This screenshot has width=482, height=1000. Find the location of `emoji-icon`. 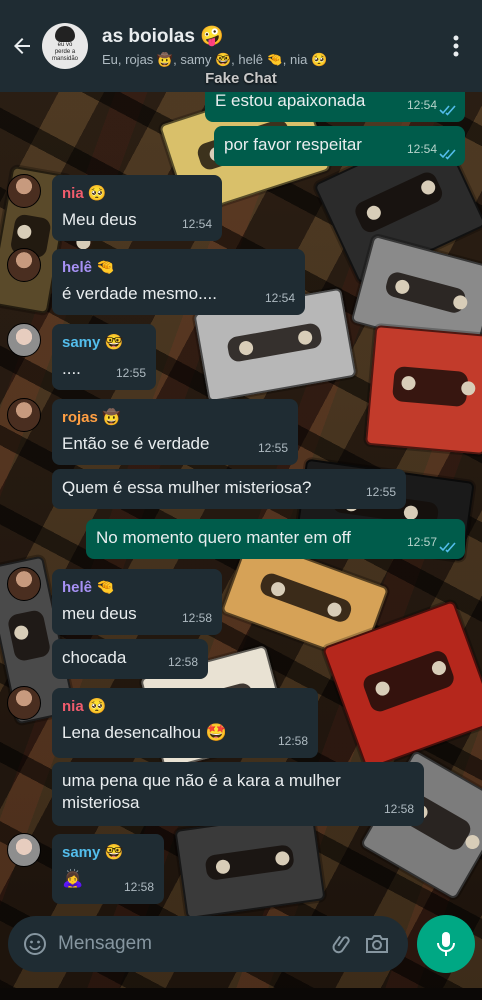

emoji-icon is located at coordinates (35, 944).